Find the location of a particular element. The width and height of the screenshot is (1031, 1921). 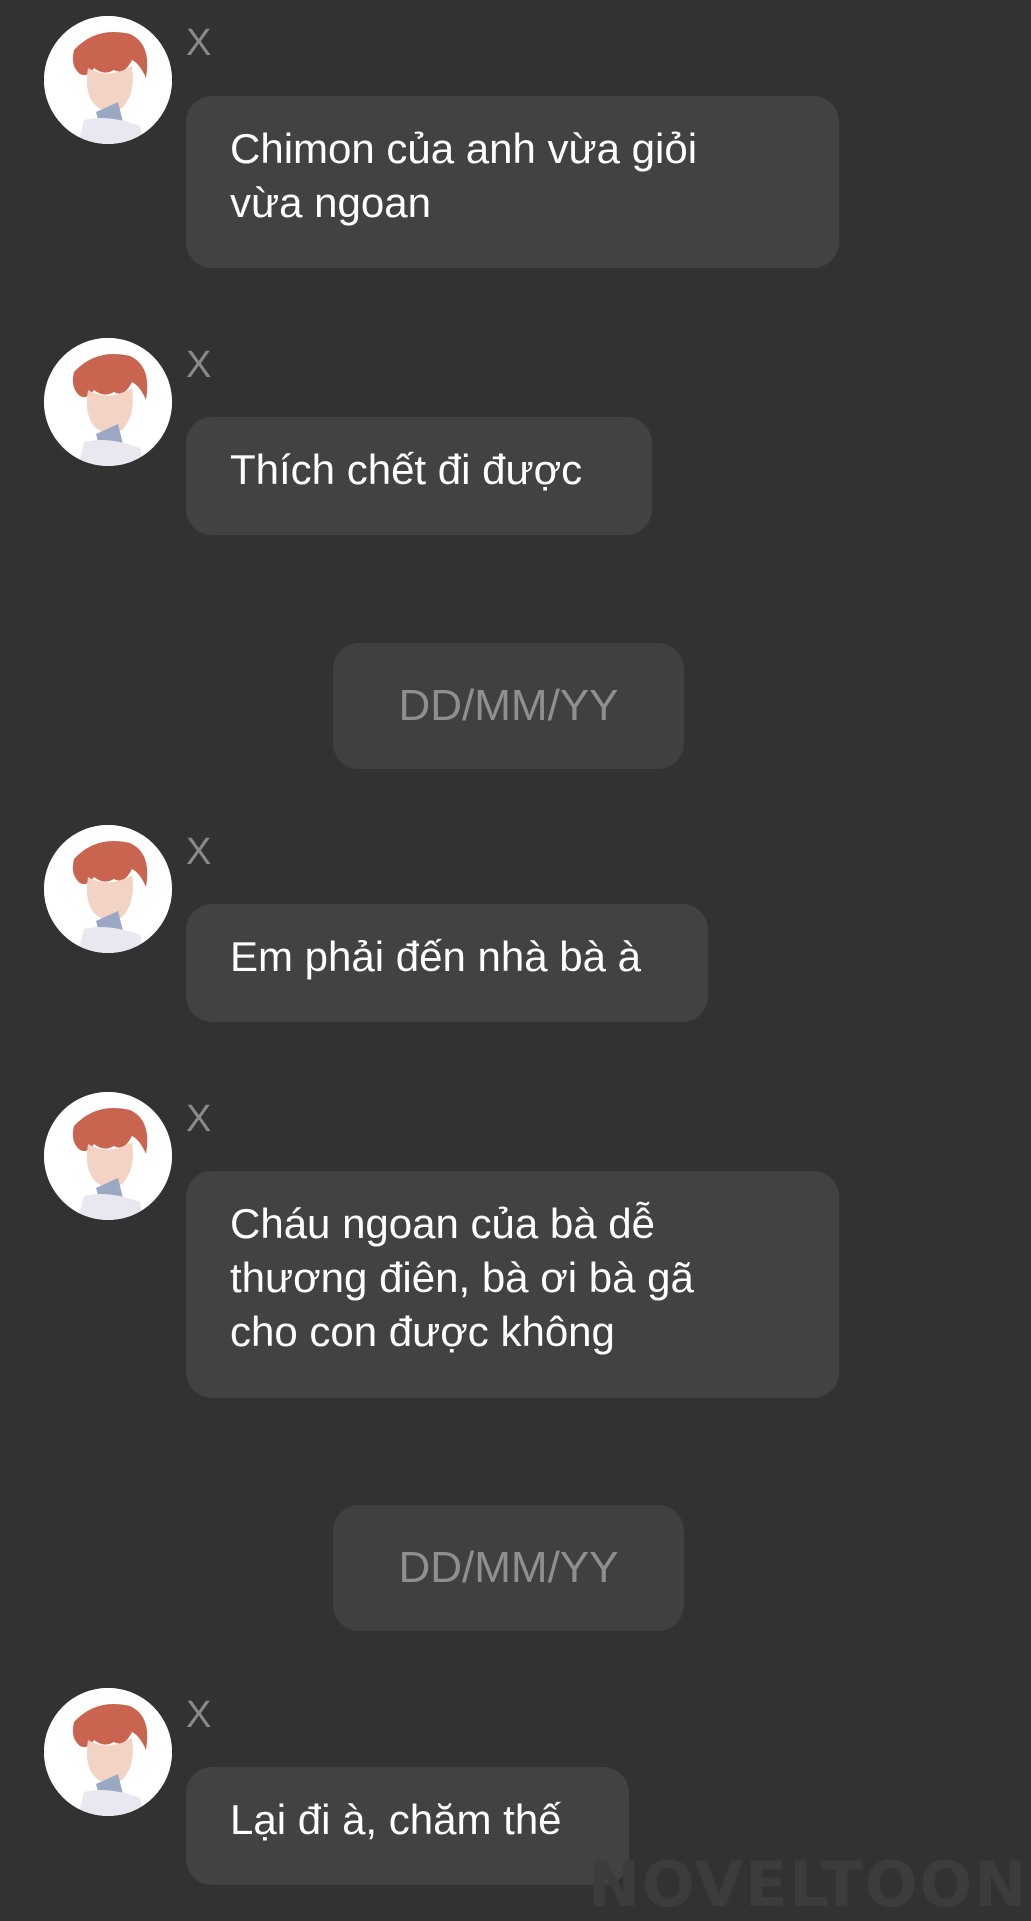

message-bubble: Em phải đến nhà bà à is located at coordinates (447, 963).